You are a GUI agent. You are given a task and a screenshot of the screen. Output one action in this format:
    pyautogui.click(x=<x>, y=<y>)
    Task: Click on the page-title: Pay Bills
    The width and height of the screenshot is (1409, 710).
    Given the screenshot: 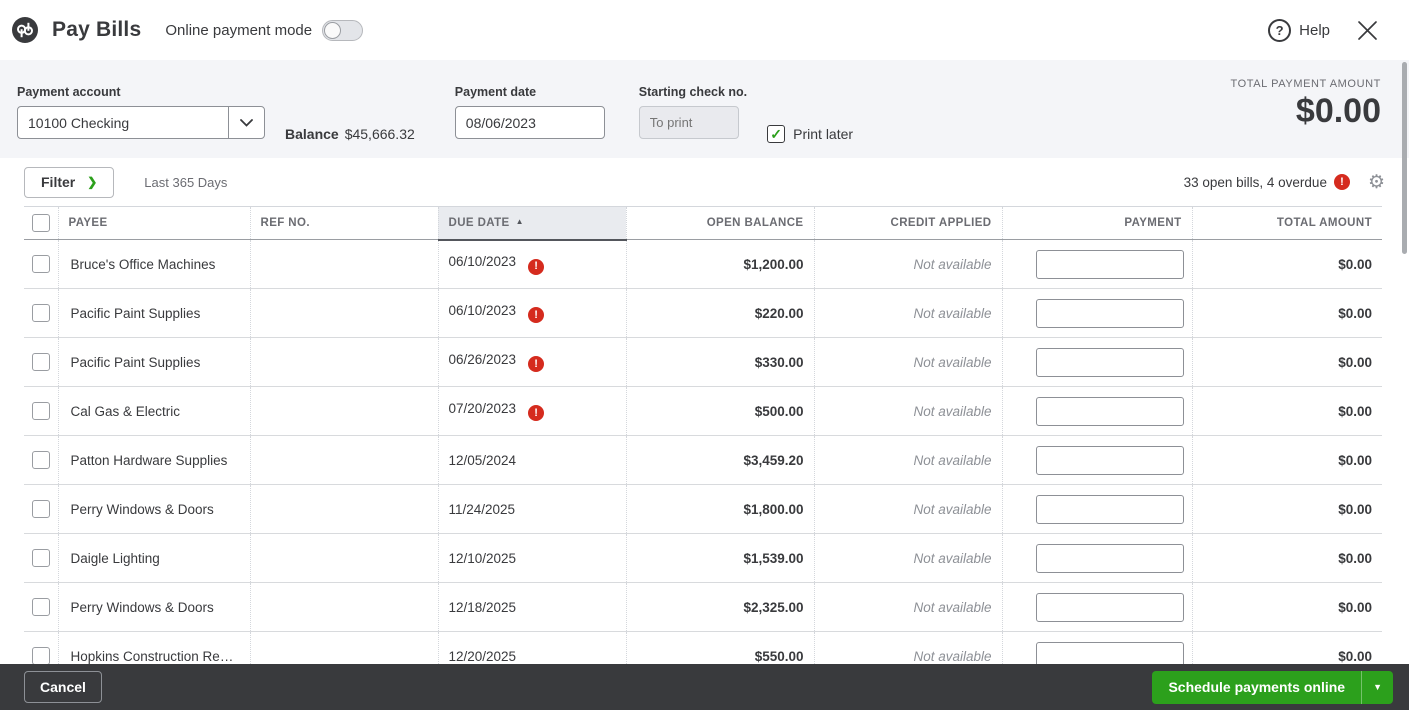 What is the action you would take?
    pyautogui.click(x=97, y=29)
    